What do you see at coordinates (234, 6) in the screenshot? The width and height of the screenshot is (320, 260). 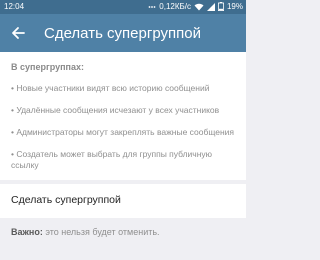 I see `battery-percent: 19%` at bounding box center [234, 6].